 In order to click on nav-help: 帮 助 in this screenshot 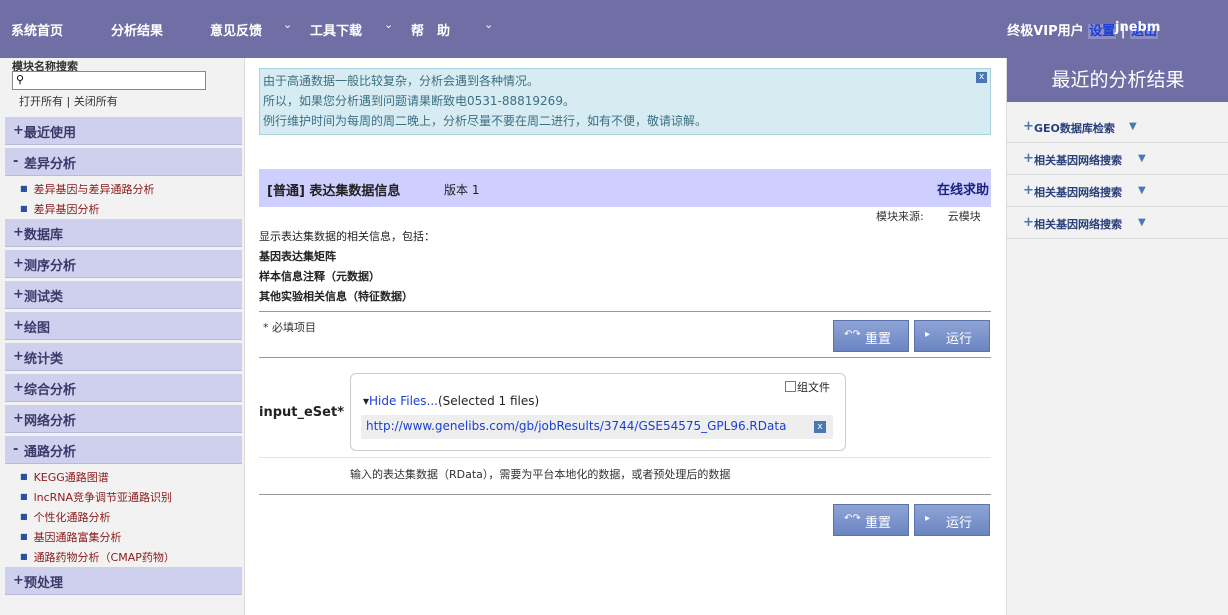, I will do `click(430, 29)`.